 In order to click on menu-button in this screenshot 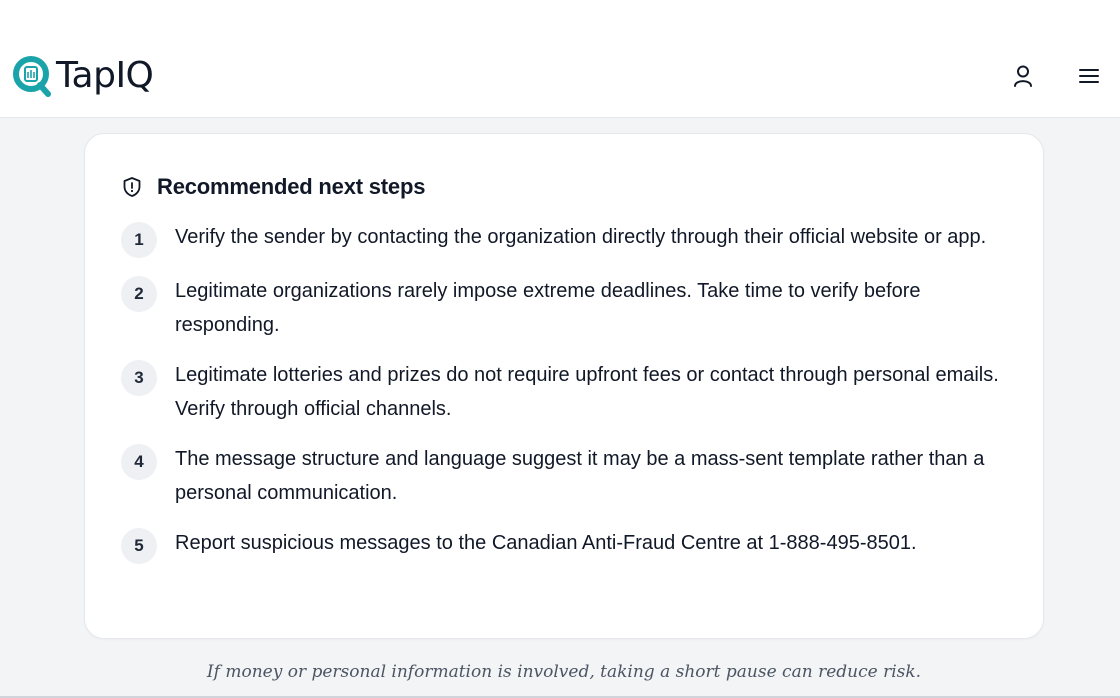, I will do `click(1089, 76)`.